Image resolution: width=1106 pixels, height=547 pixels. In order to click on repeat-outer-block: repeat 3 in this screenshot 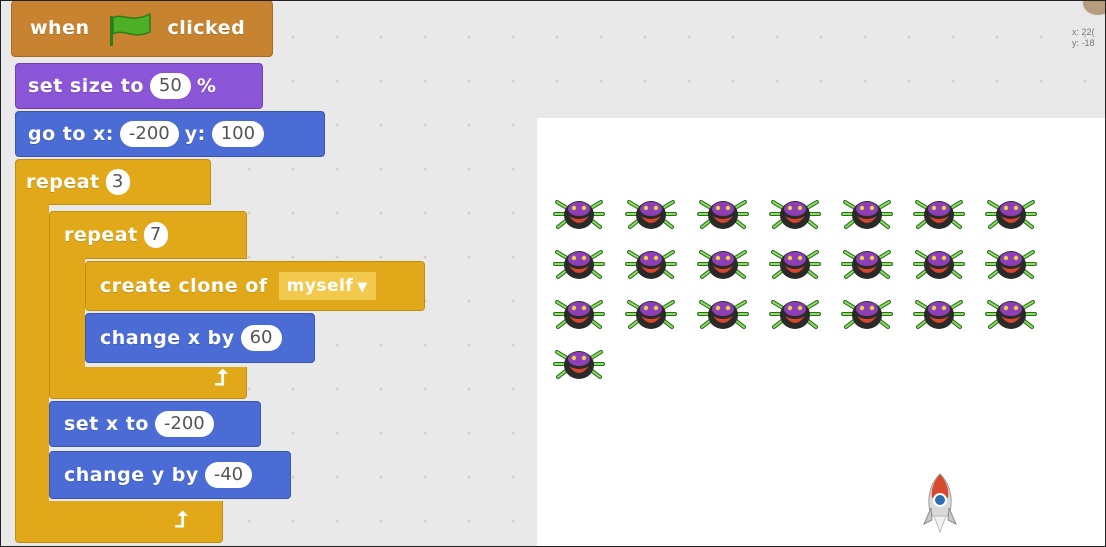, I will do `click(113, 182)`.